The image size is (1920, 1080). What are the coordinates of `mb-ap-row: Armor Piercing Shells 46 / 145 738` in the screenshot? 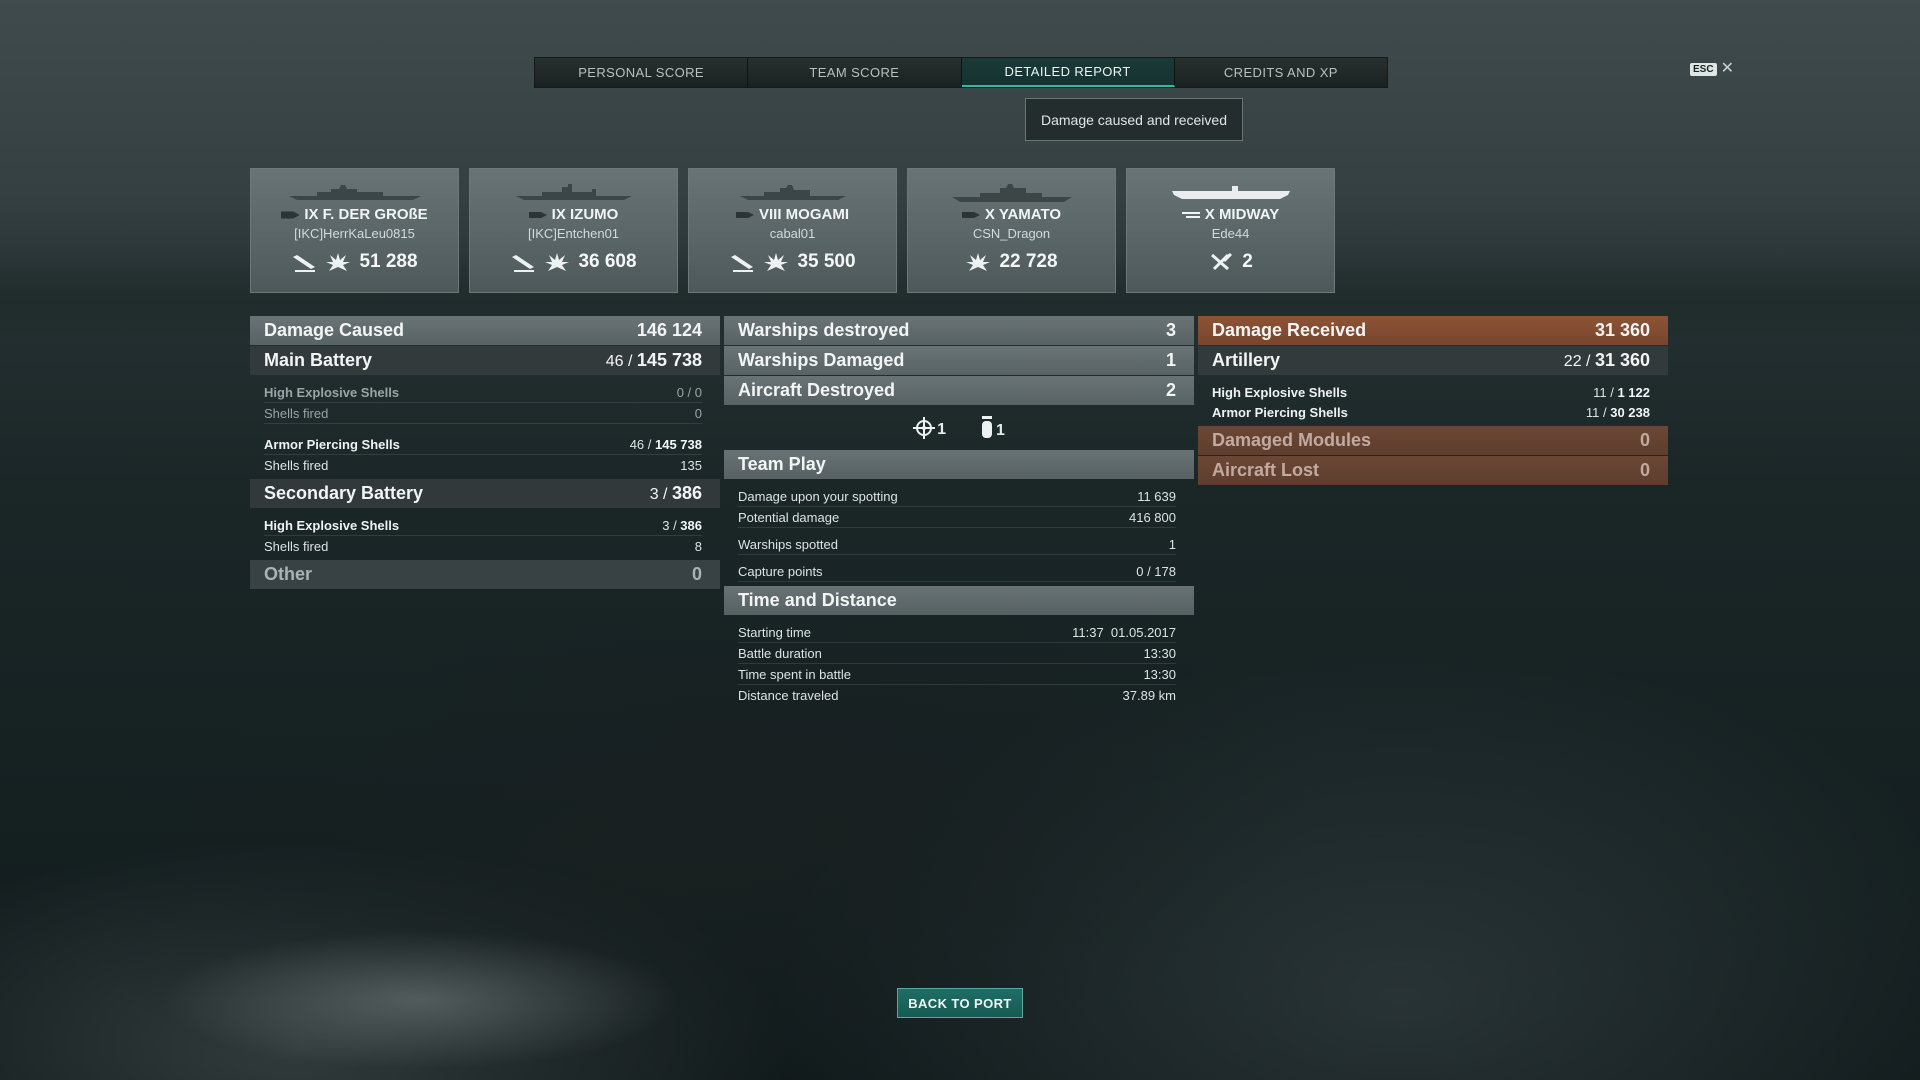 It's located at (483, 444).